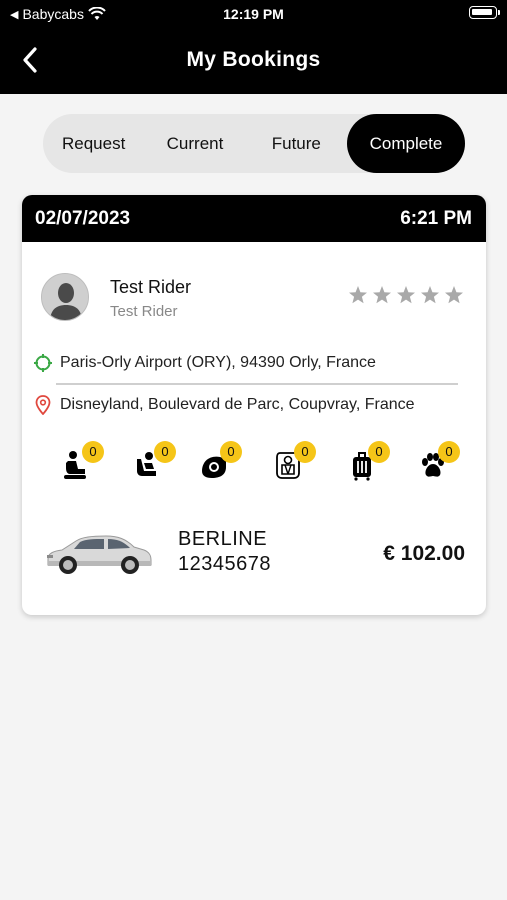 The width and height of the screenshot is (507, 900). Describe the element at coordinates (296, 143) in the screenshot. I see `tab-future: Future` at that location.